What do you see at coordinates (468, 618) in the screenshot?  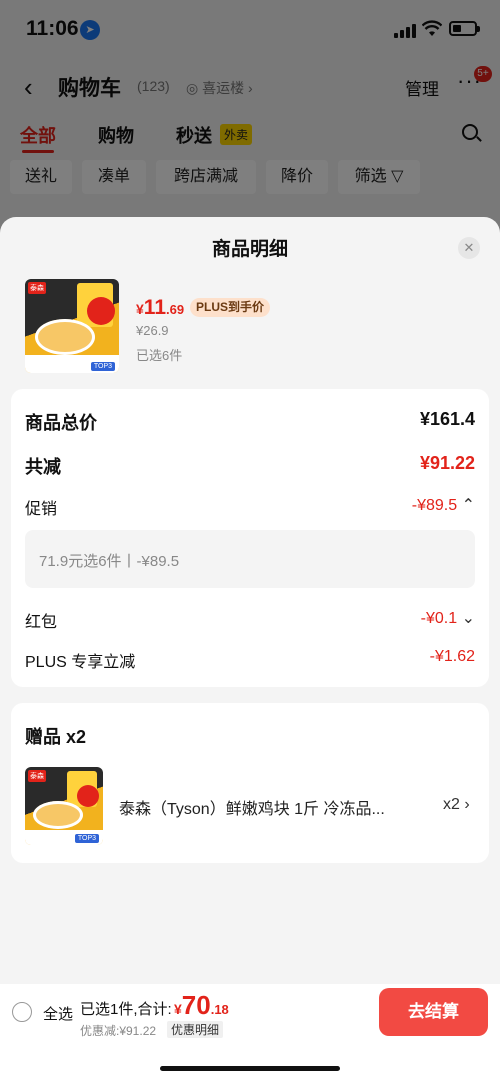 I see `chevron-down-icon: ⌄` at bounding box center [468, 618].